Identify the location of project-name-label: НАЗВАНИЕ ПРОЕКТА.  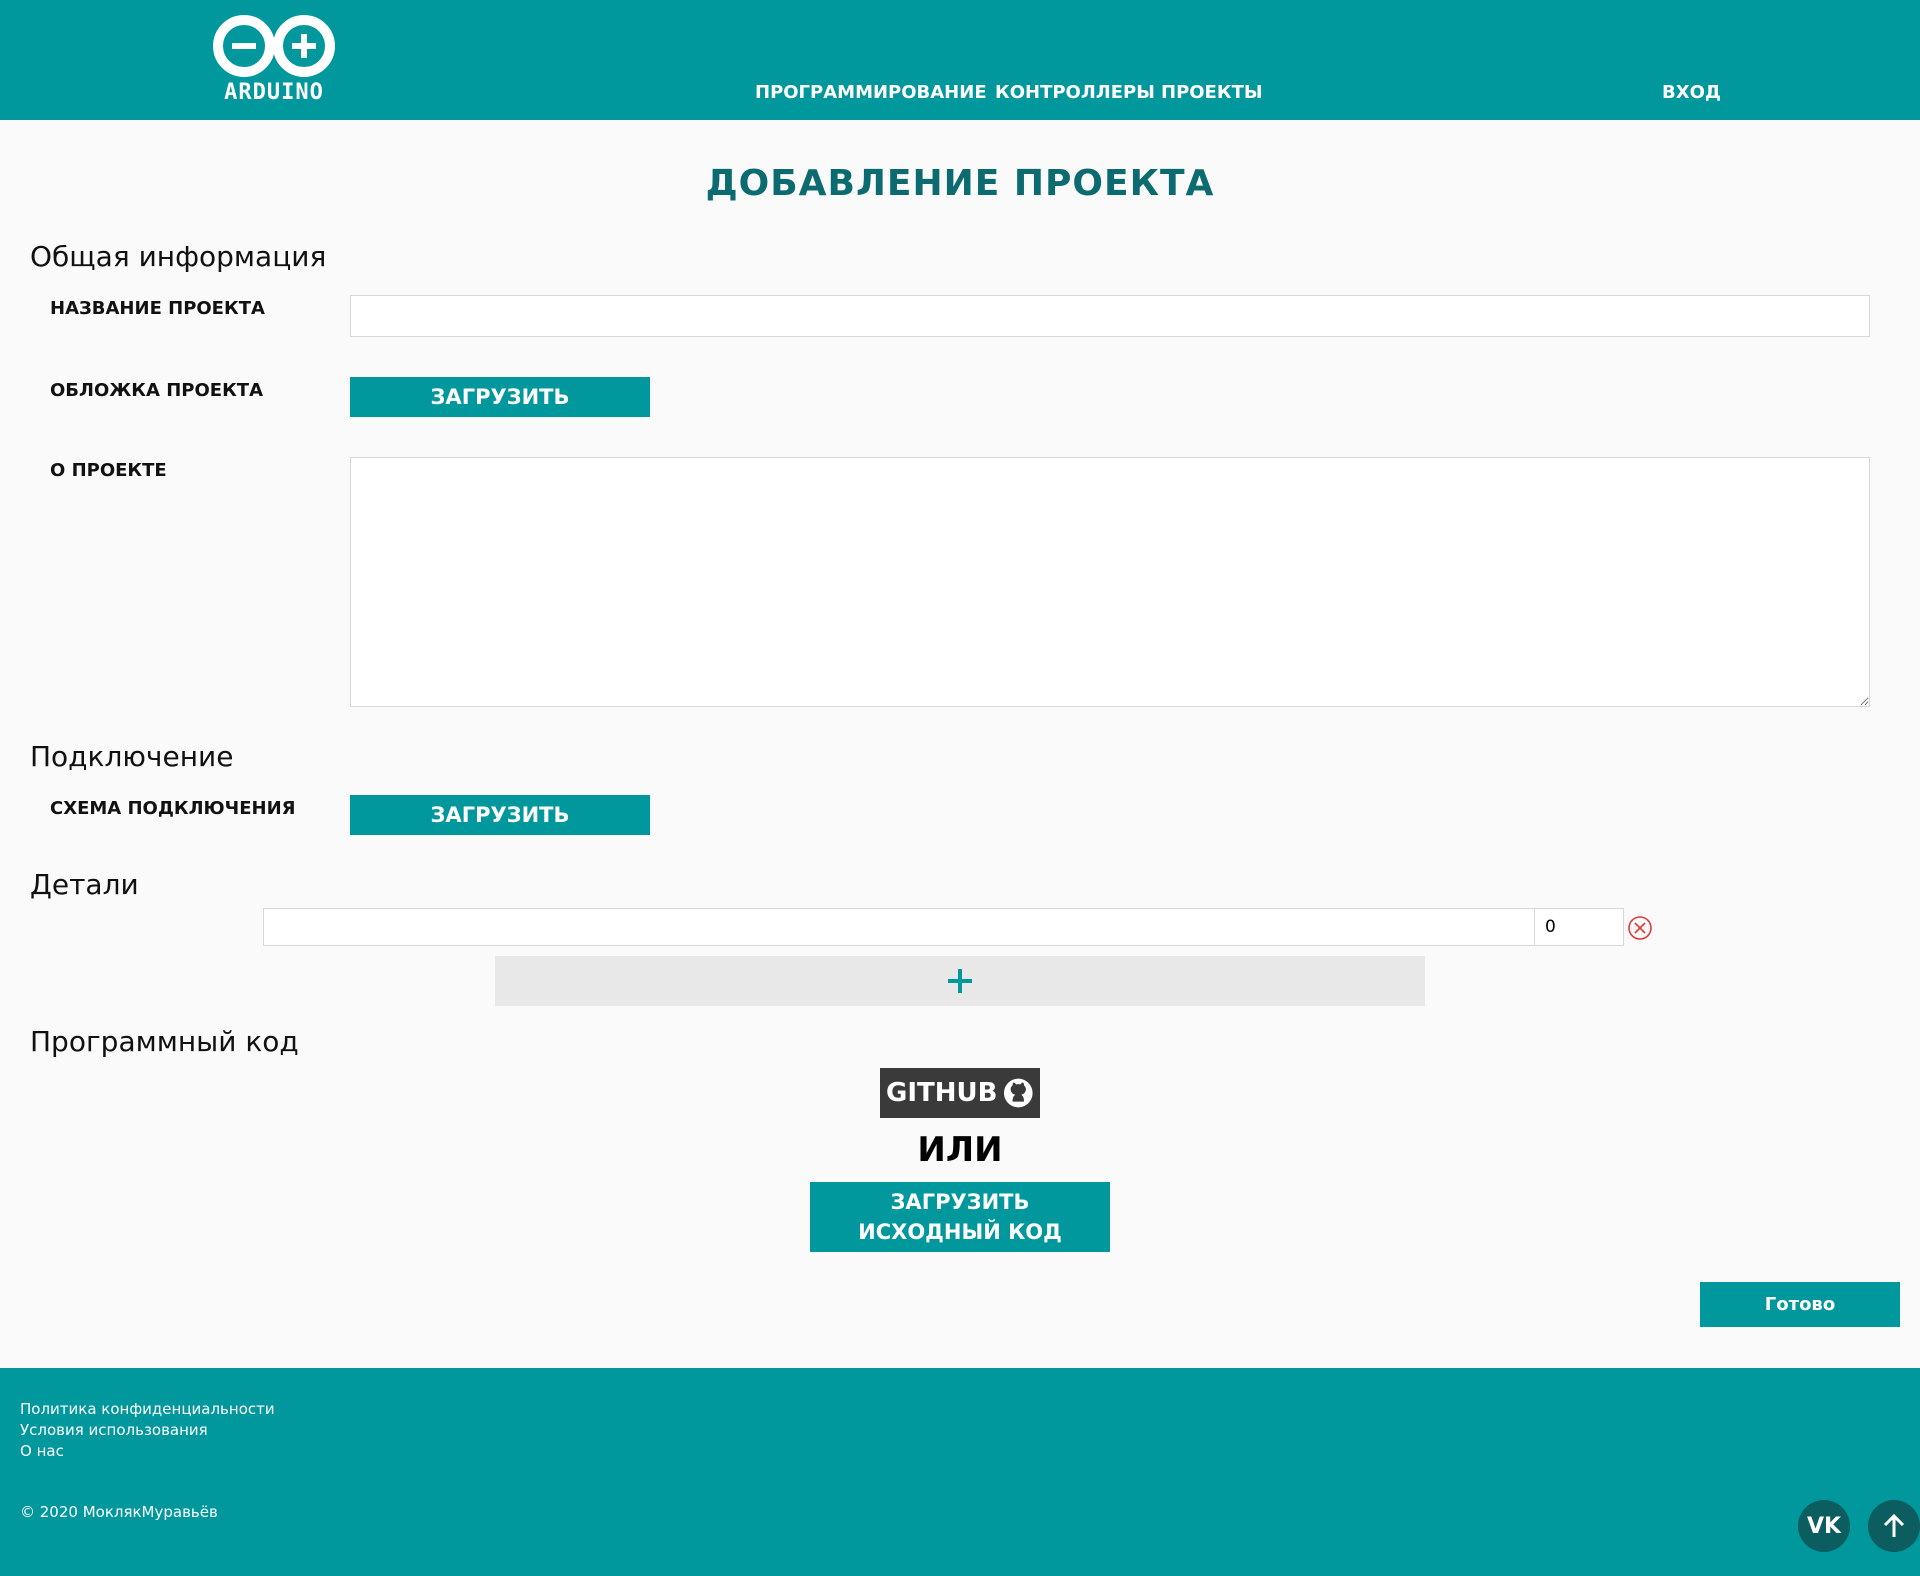
(157, 308).